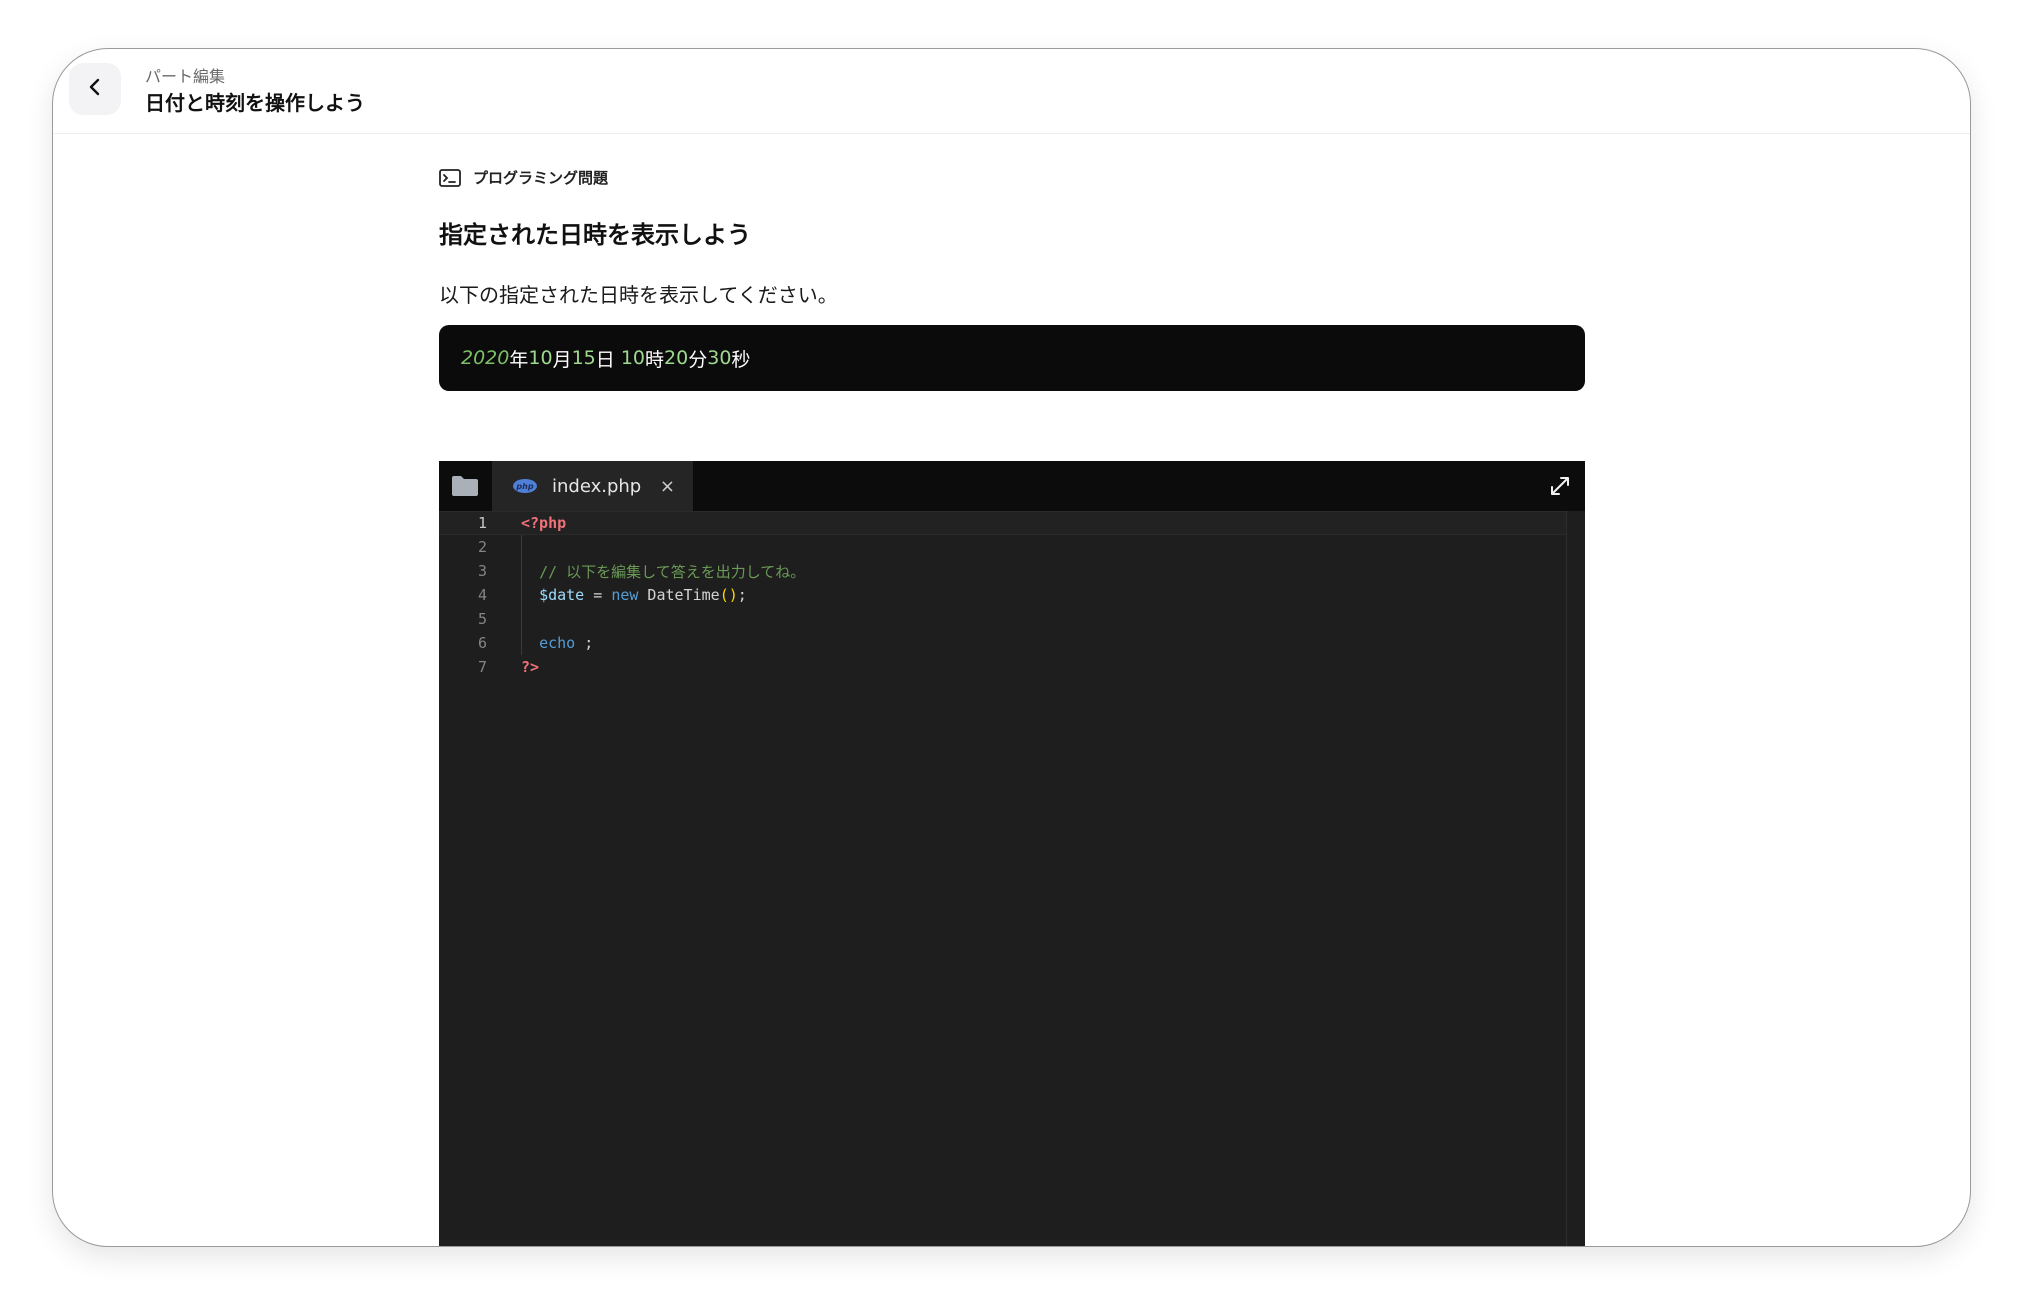 This screenshot has height=1303, width=2023. What do you see at coordinates (482, 523) in the screenshot?
I see `line-number: 1` at bounding box center [482, 523].